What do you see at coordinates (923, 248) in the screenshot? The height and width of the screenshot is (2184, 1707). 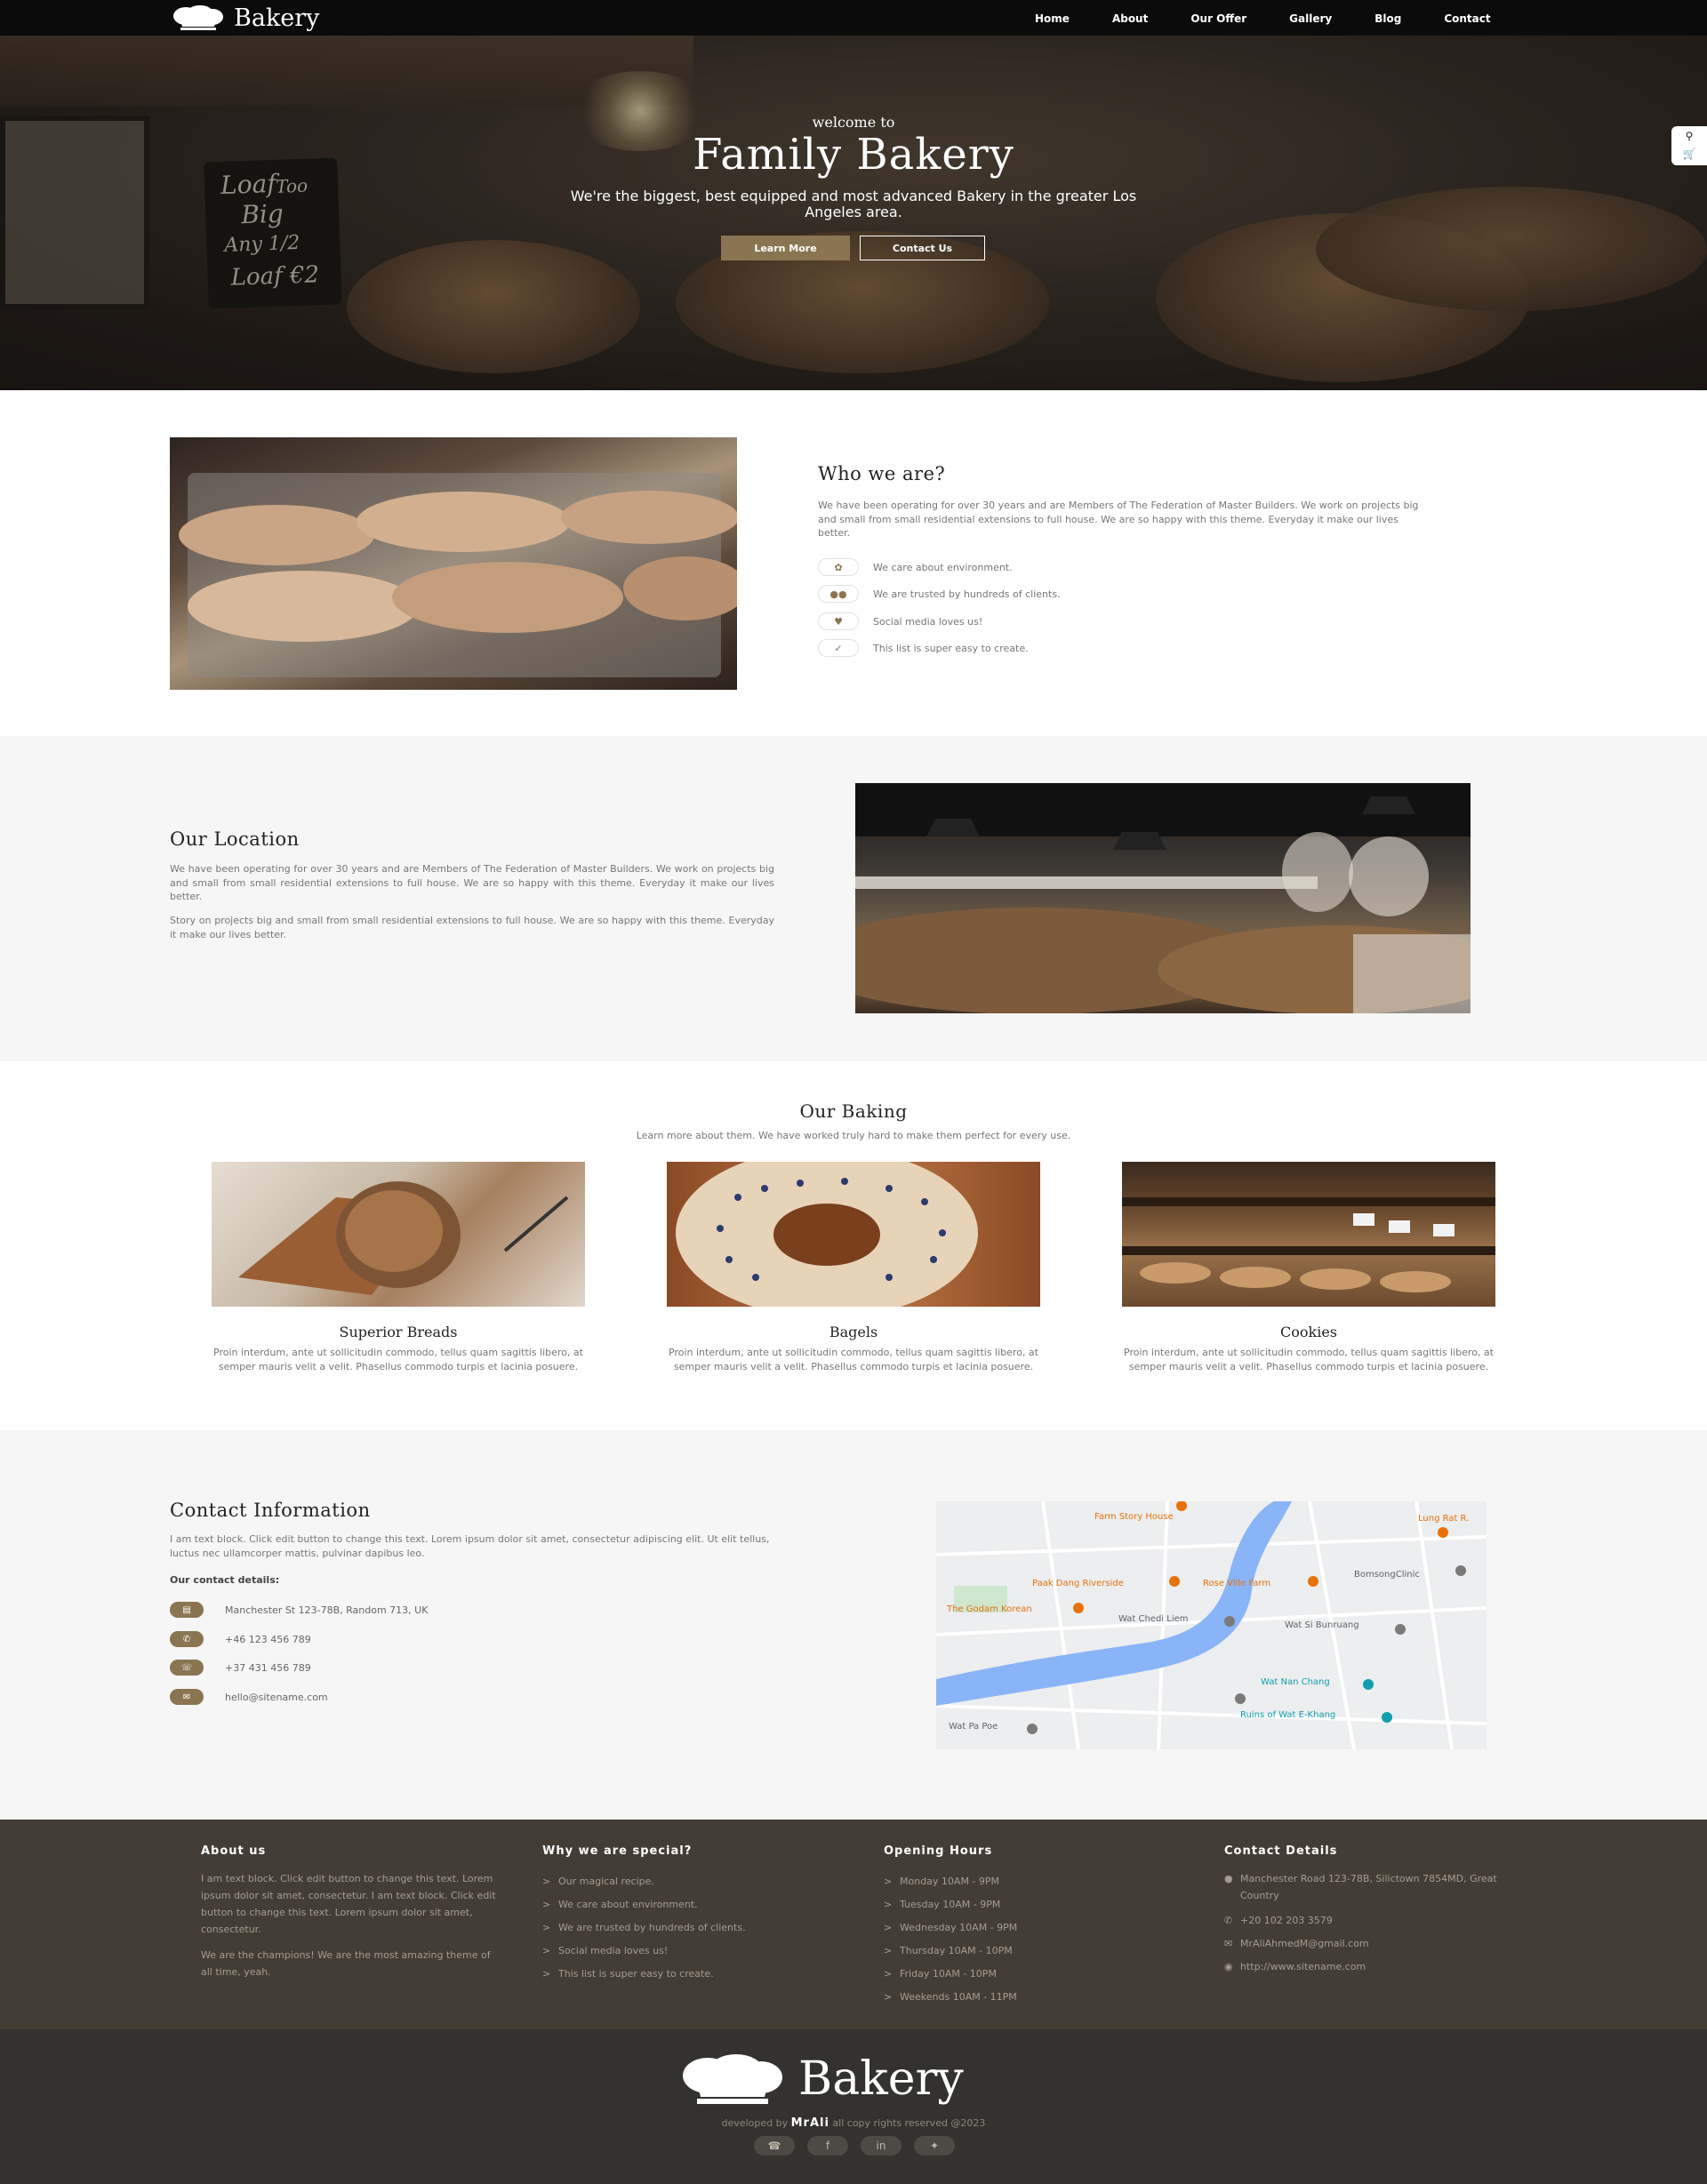 I see `contact-us-button: Contact Us` at bounding box center [923, 248].